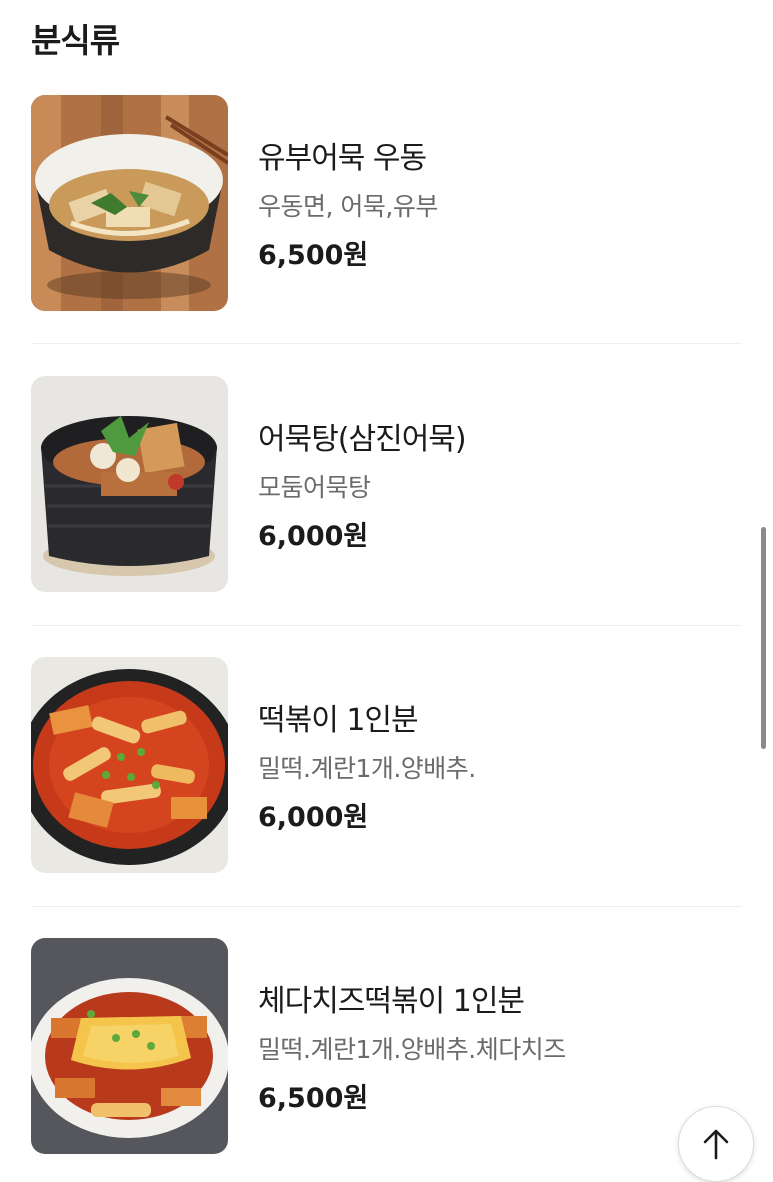 This screenshot has width=773, height=1182. What do you see at coordinates (362, 439) in the screenshot?
I see `item-name: 어묵탕(삼진어묵)` at bounding box center [362, 439].